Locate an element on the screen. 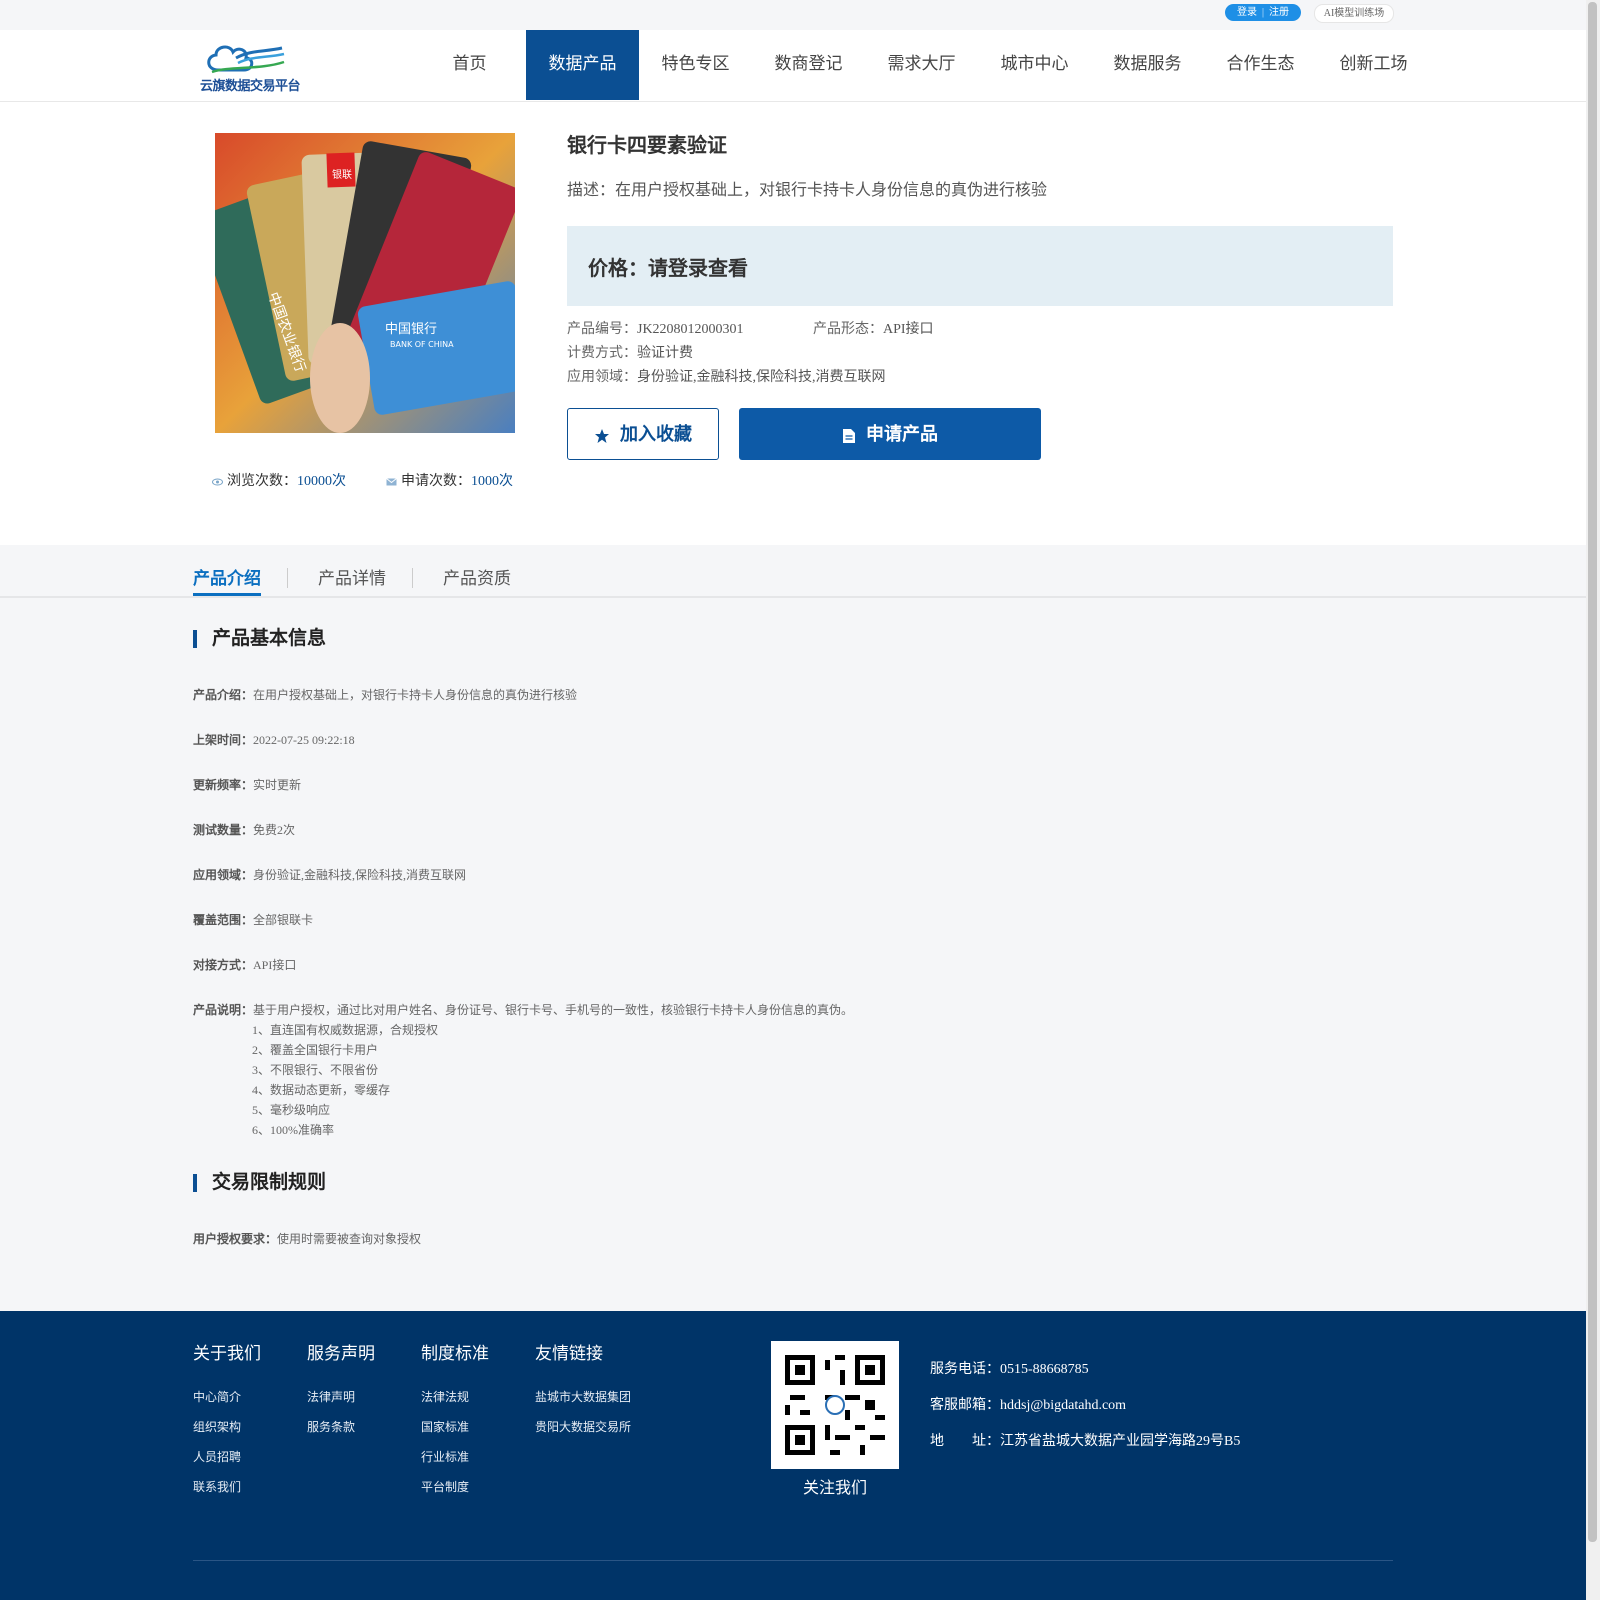 This screenshot has height=1600, width=1600. application-field: 应用领域：身份验证,金融科技,保险科技,消费互联网 is located at coordinates (726, 376).